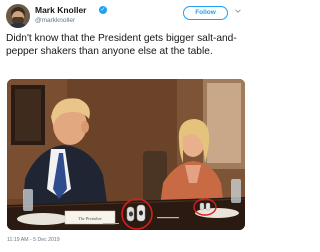 The width and height of the screenshot is (320, 252). What do you see at coordinates (18, 16) in the screenshot?
I see `avatar` at bounding box center [18, 16].